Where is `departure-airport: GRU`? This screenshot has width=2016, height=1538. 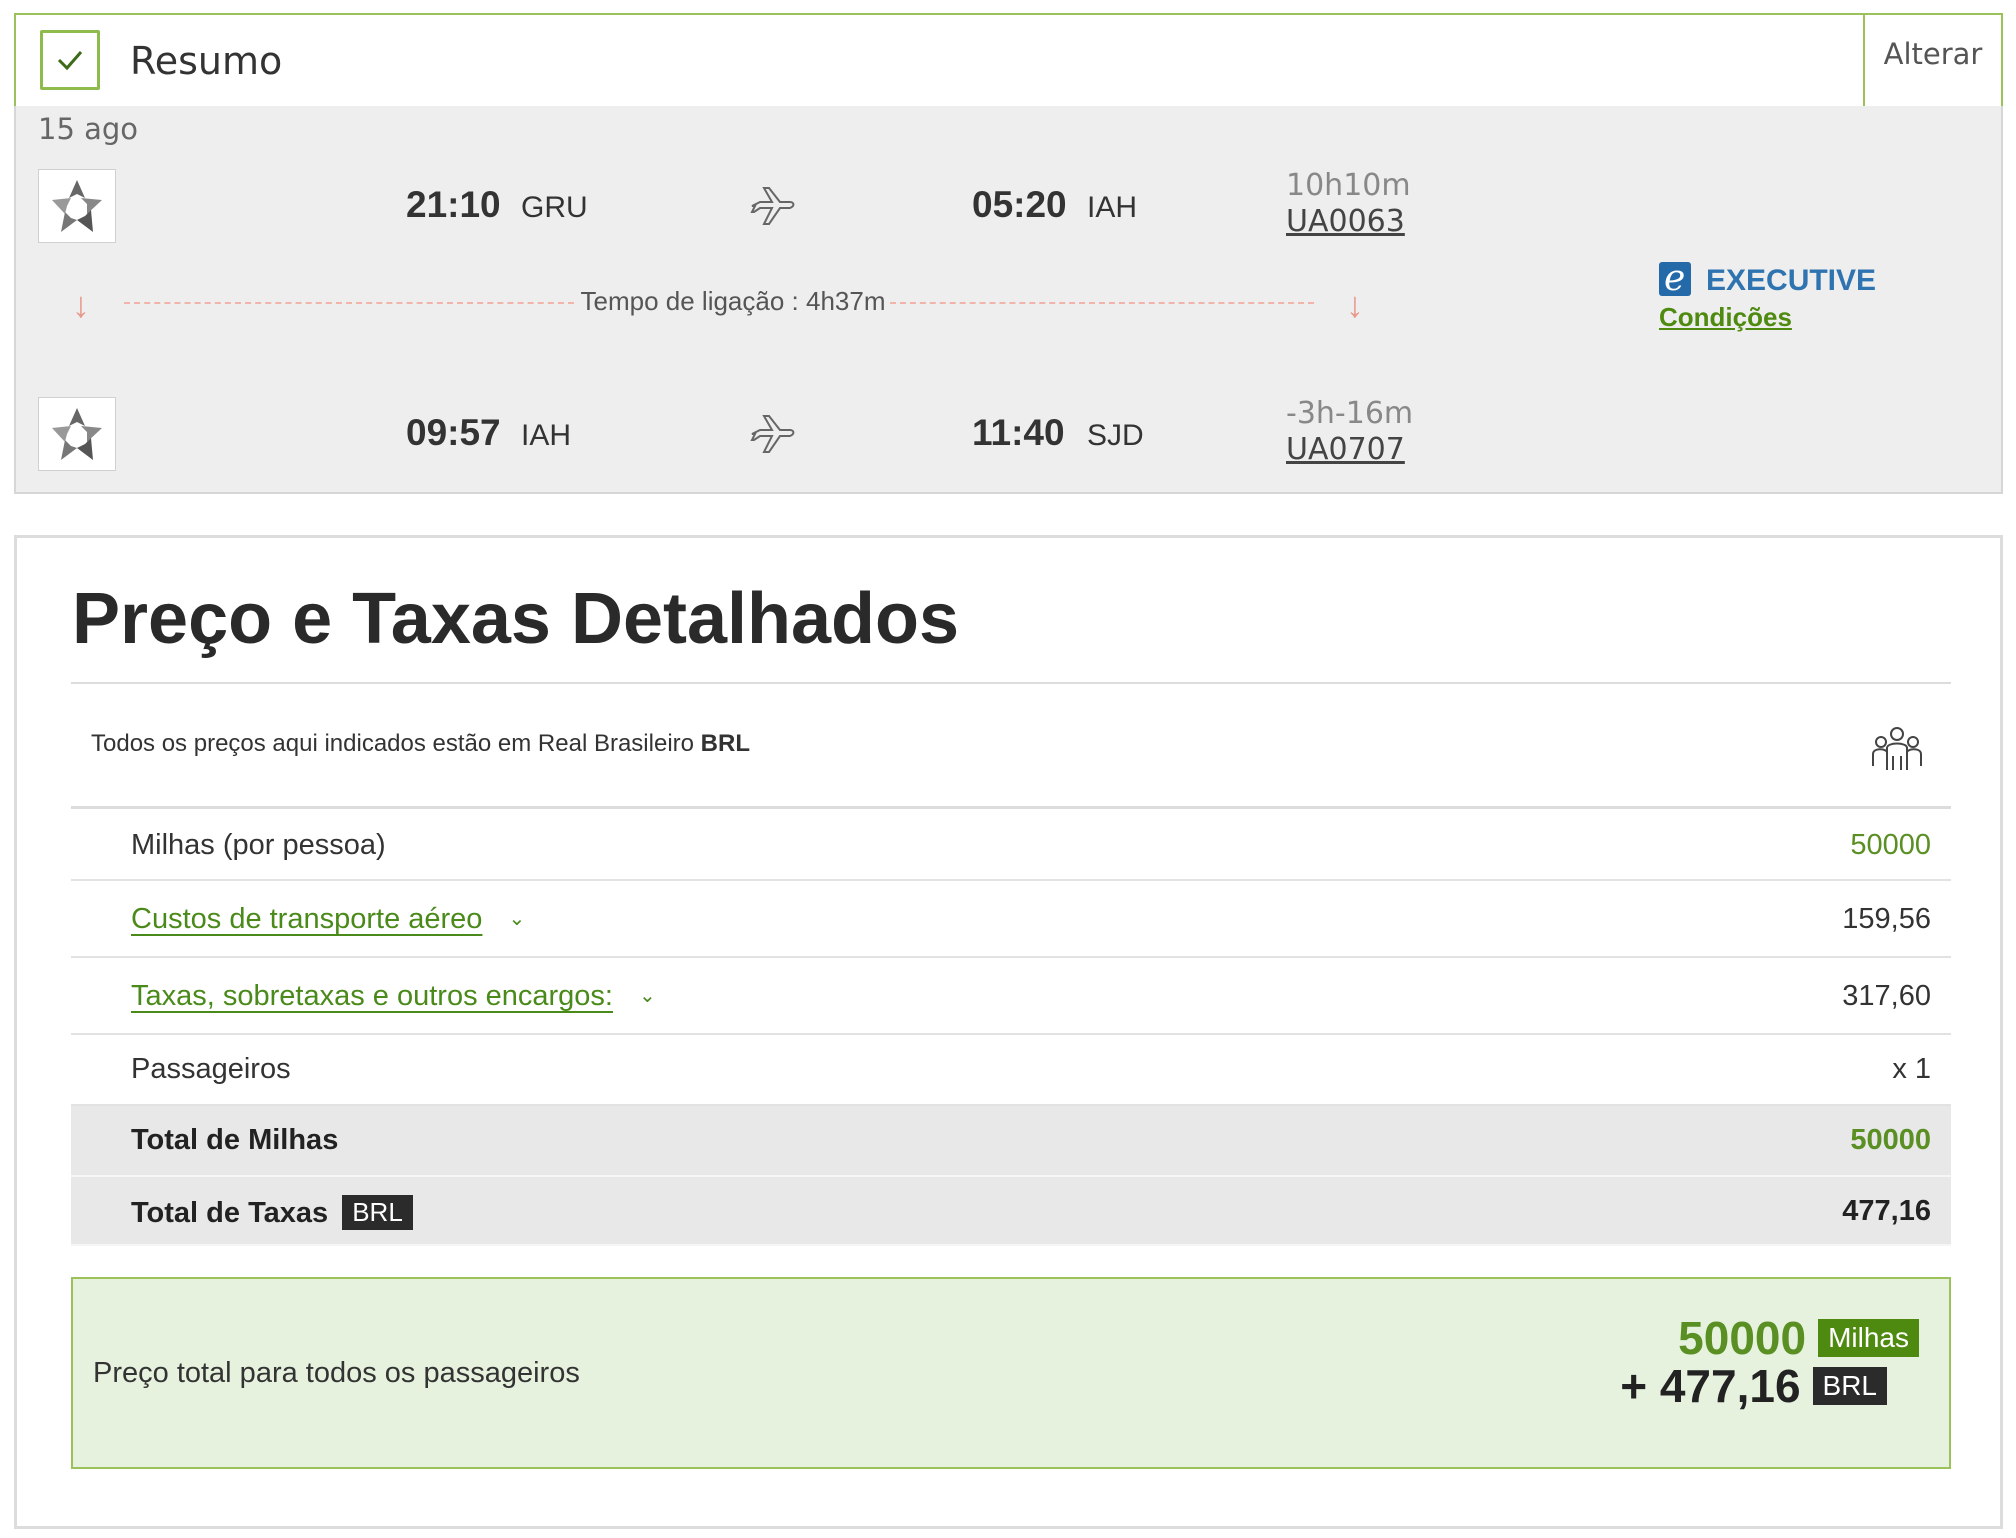
departure-airport: GRU is located at coordinates (554, 207).